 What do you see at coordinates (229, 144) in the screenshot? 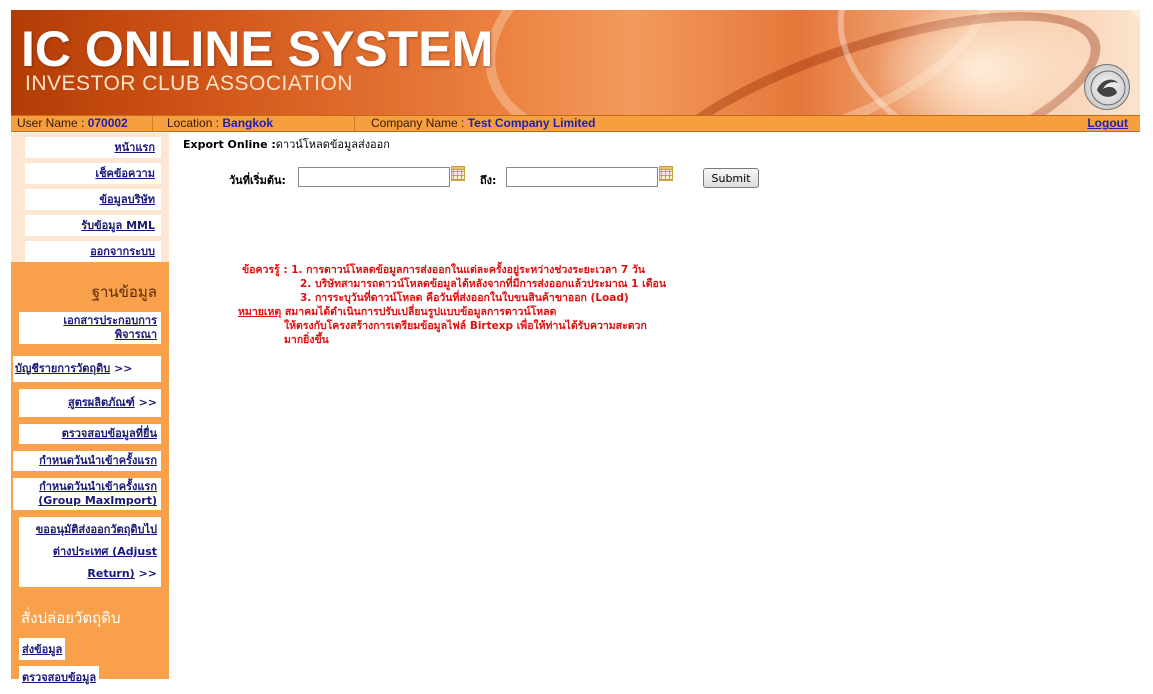
I see `page-title-prefix: Export Online :` at bounding box center [229, 144].